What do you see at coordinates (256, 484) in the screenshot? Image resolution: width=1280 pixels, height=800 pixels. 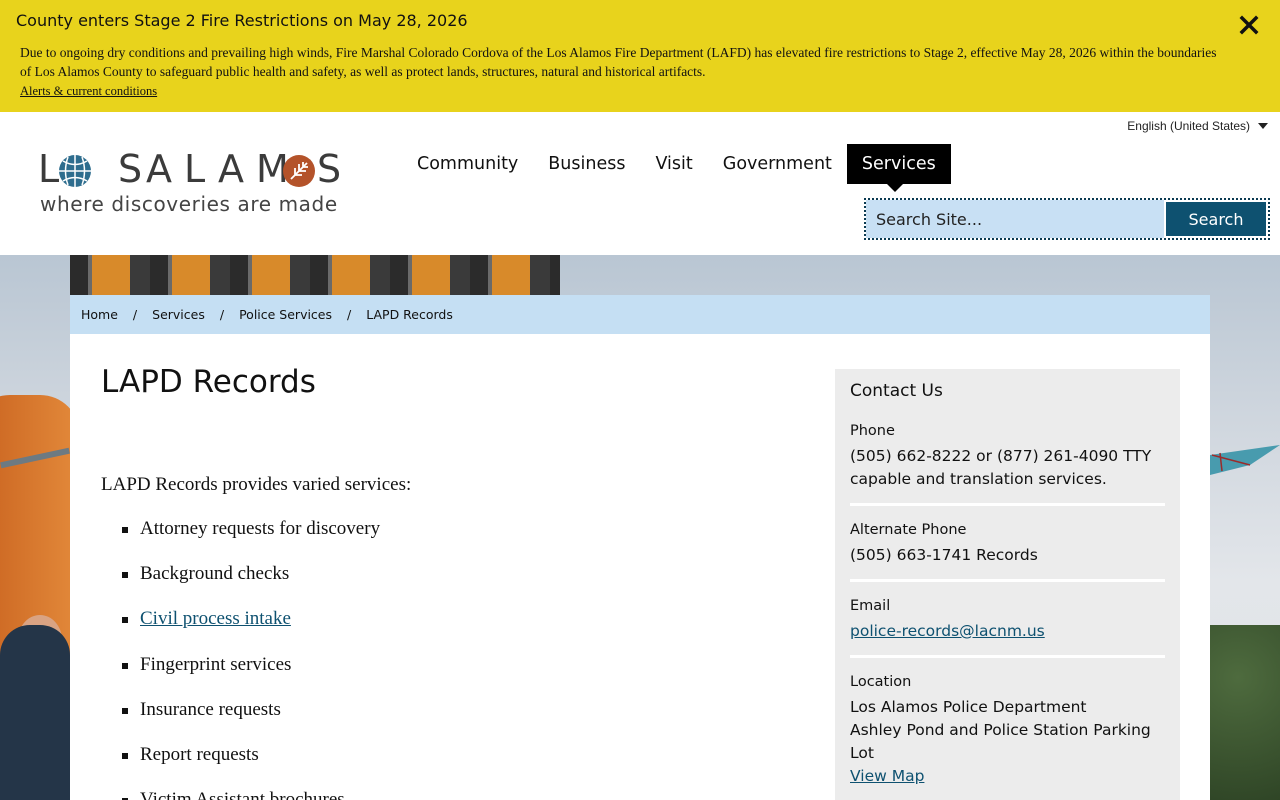 I see `intro-text: LAPD Records provides varied services:` at bounding box center [256, 484].